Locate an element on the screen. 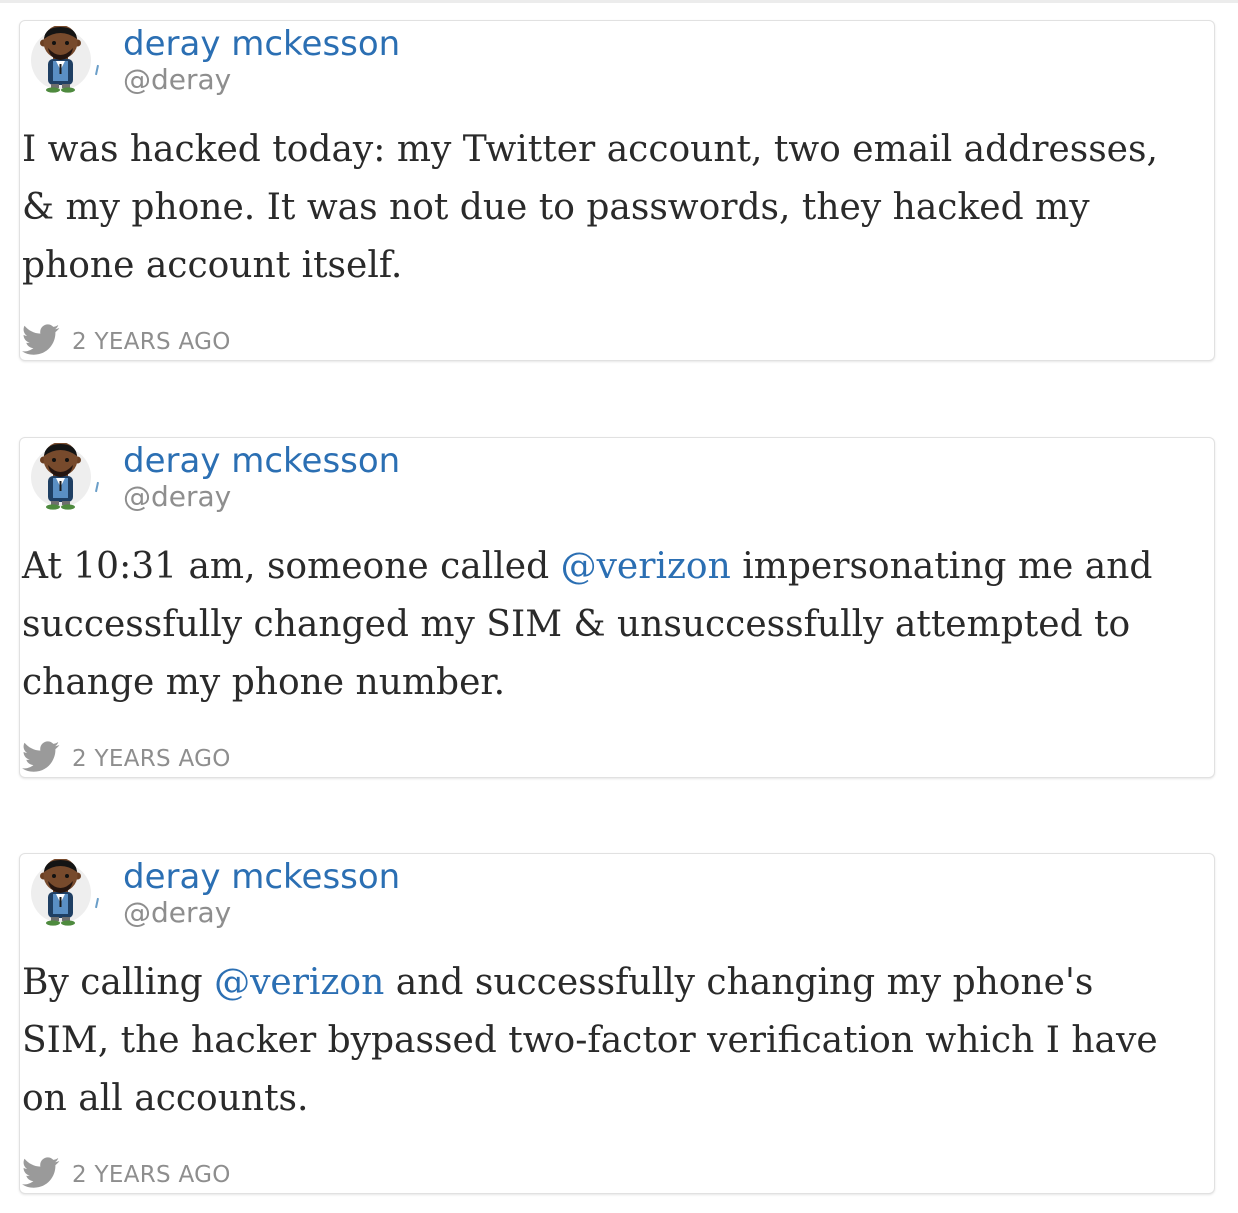 The height and width of the screenshot is (1213, 1238). tweet-text-line: change my phone number. is located at coordinates (617, 683).